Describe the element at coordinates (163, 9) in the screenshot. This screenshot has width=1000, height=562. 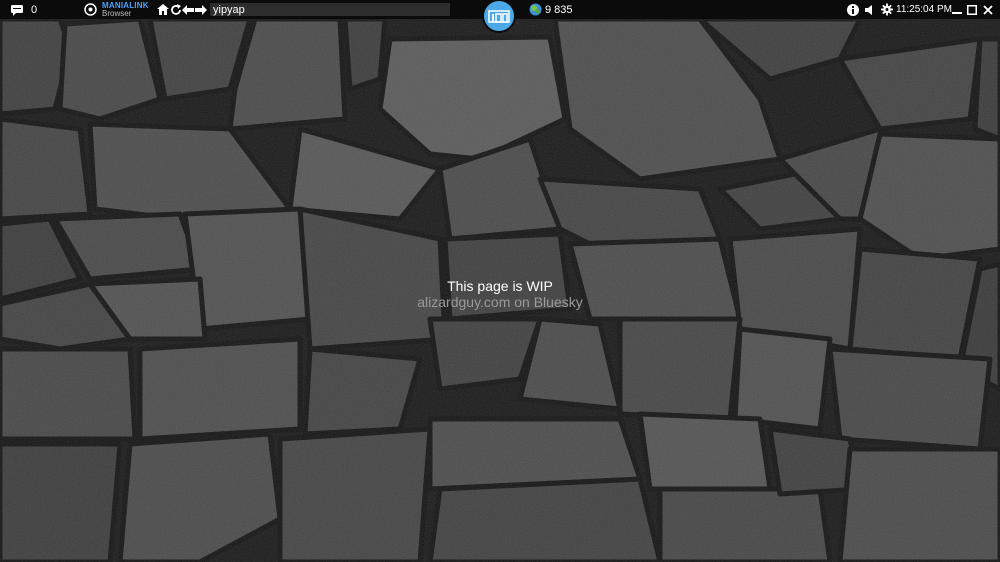
I see `home-icon` at that location.